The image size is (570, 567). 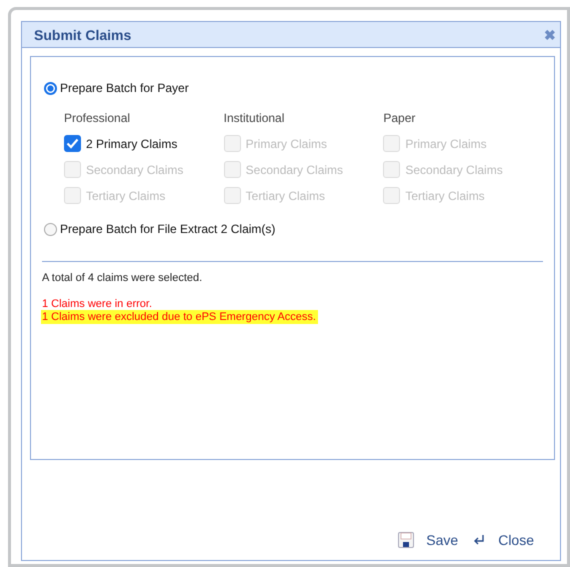 I want to click on column-header: Paper, so click(x=399, y=118).